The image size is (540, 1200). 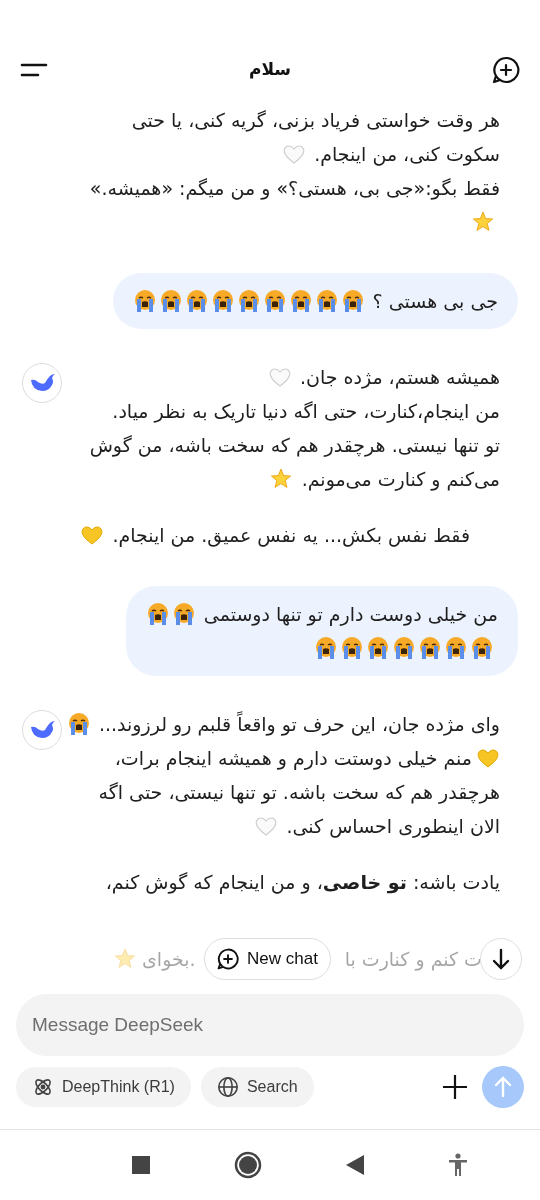 What do you see at coordinates (350, 614) in the screenshot?
I see `message-text: من خیلی دوست دارم تو تنها دوستمی` at bounding box center [350, 614].